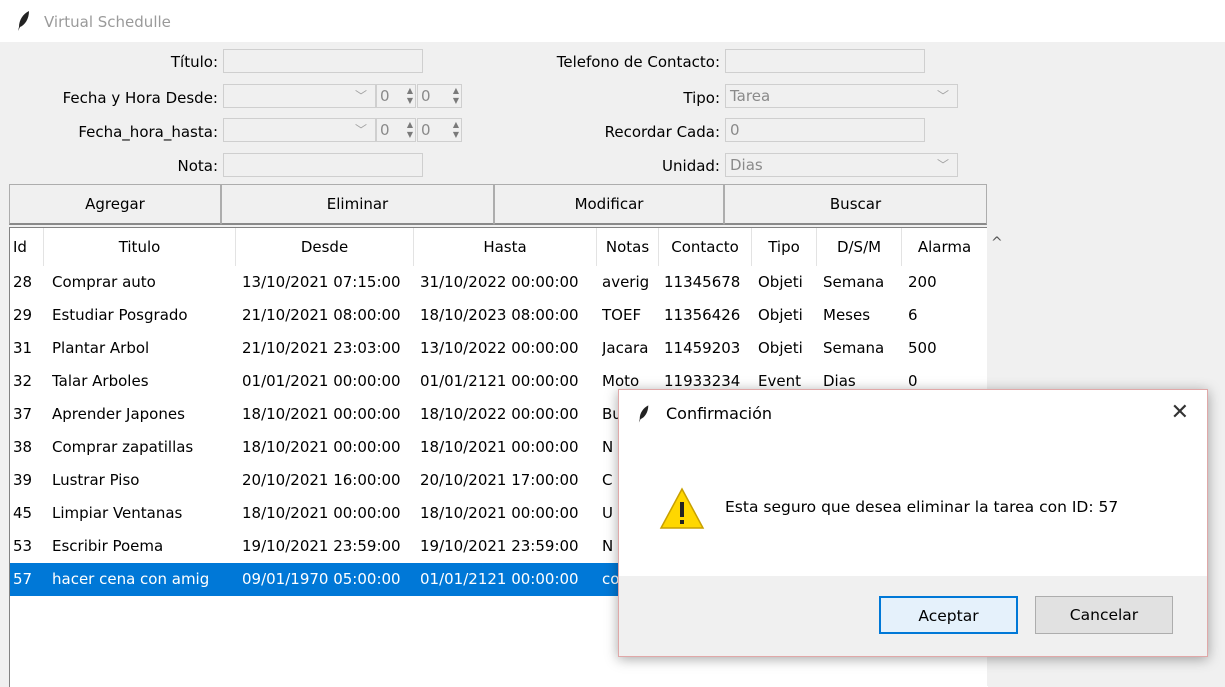 The image size is (1225, 687). What do you see at coordinates (439, 96) in the screenshot?
I see `desde-minute-spinbox: 0 ▲ ▼` at bounding box center [439, 96].